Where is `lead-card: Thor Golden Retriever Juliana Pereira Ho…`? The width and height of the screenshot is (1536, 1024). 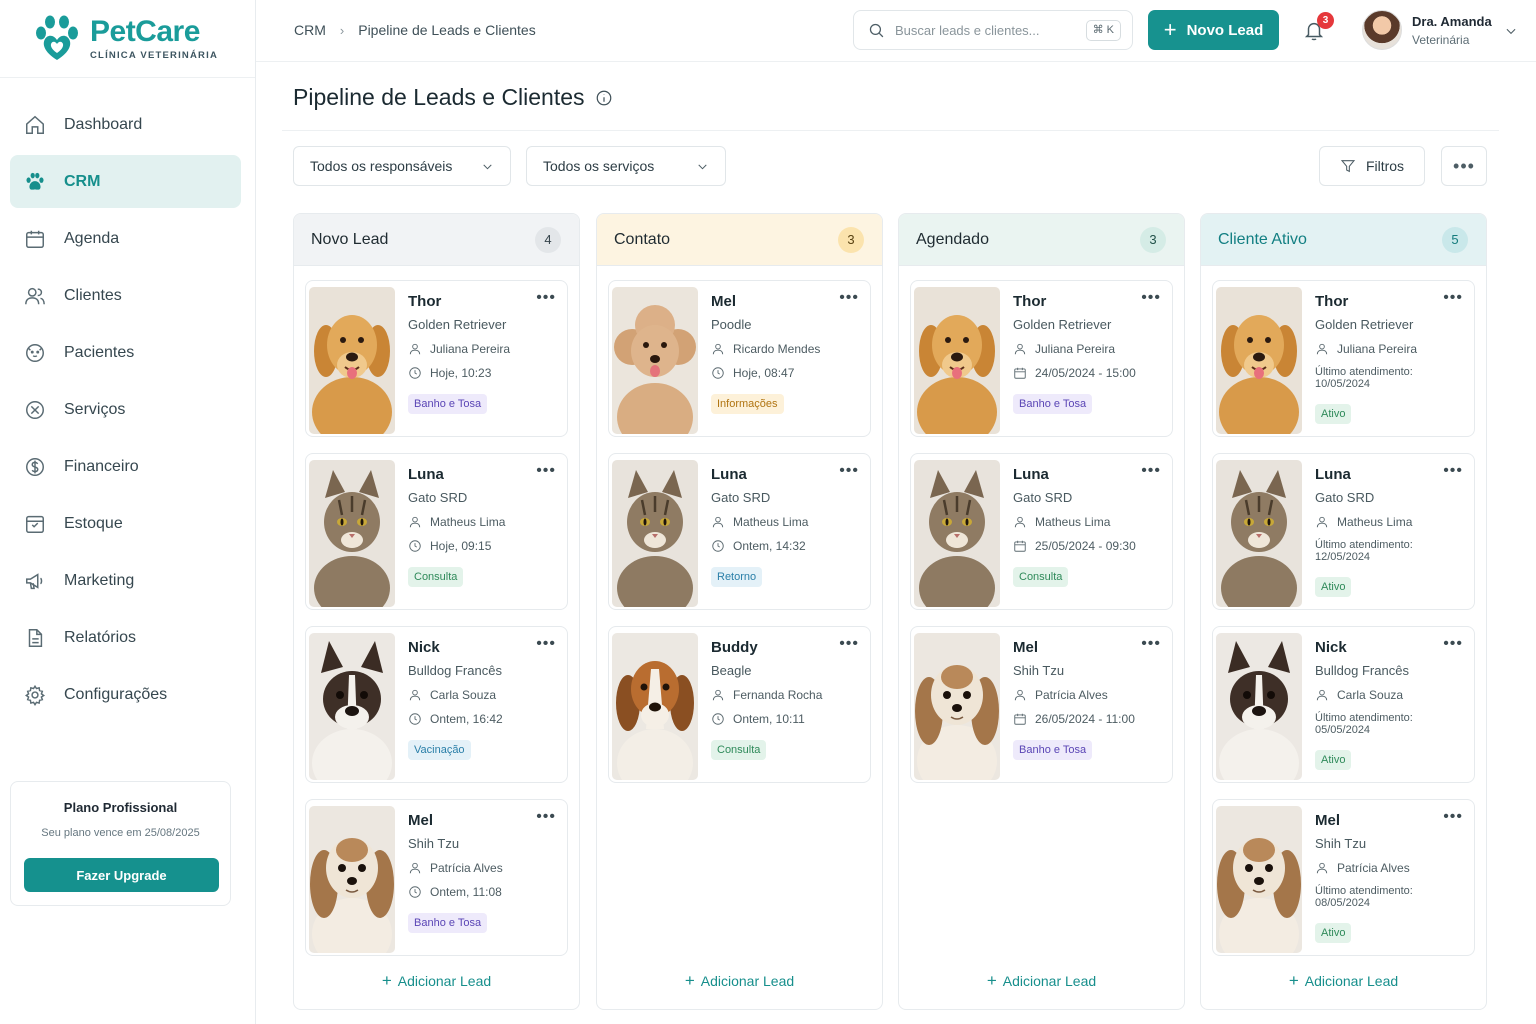 lead-card: Thor Golden Retriever Juliana Pereira Ho… is located at coordinates (436, 358).